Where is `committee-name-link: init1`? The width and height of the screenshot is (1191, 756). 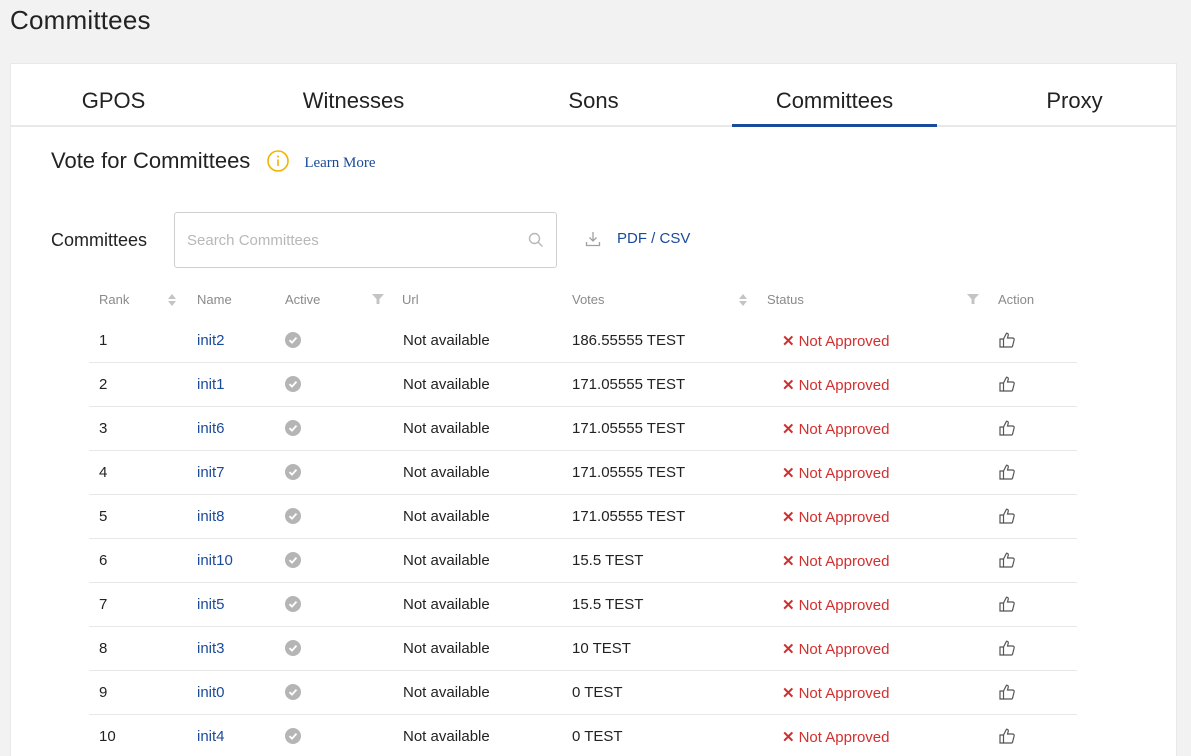
committee-name-link: init1 is located at coordinates (211, 384).